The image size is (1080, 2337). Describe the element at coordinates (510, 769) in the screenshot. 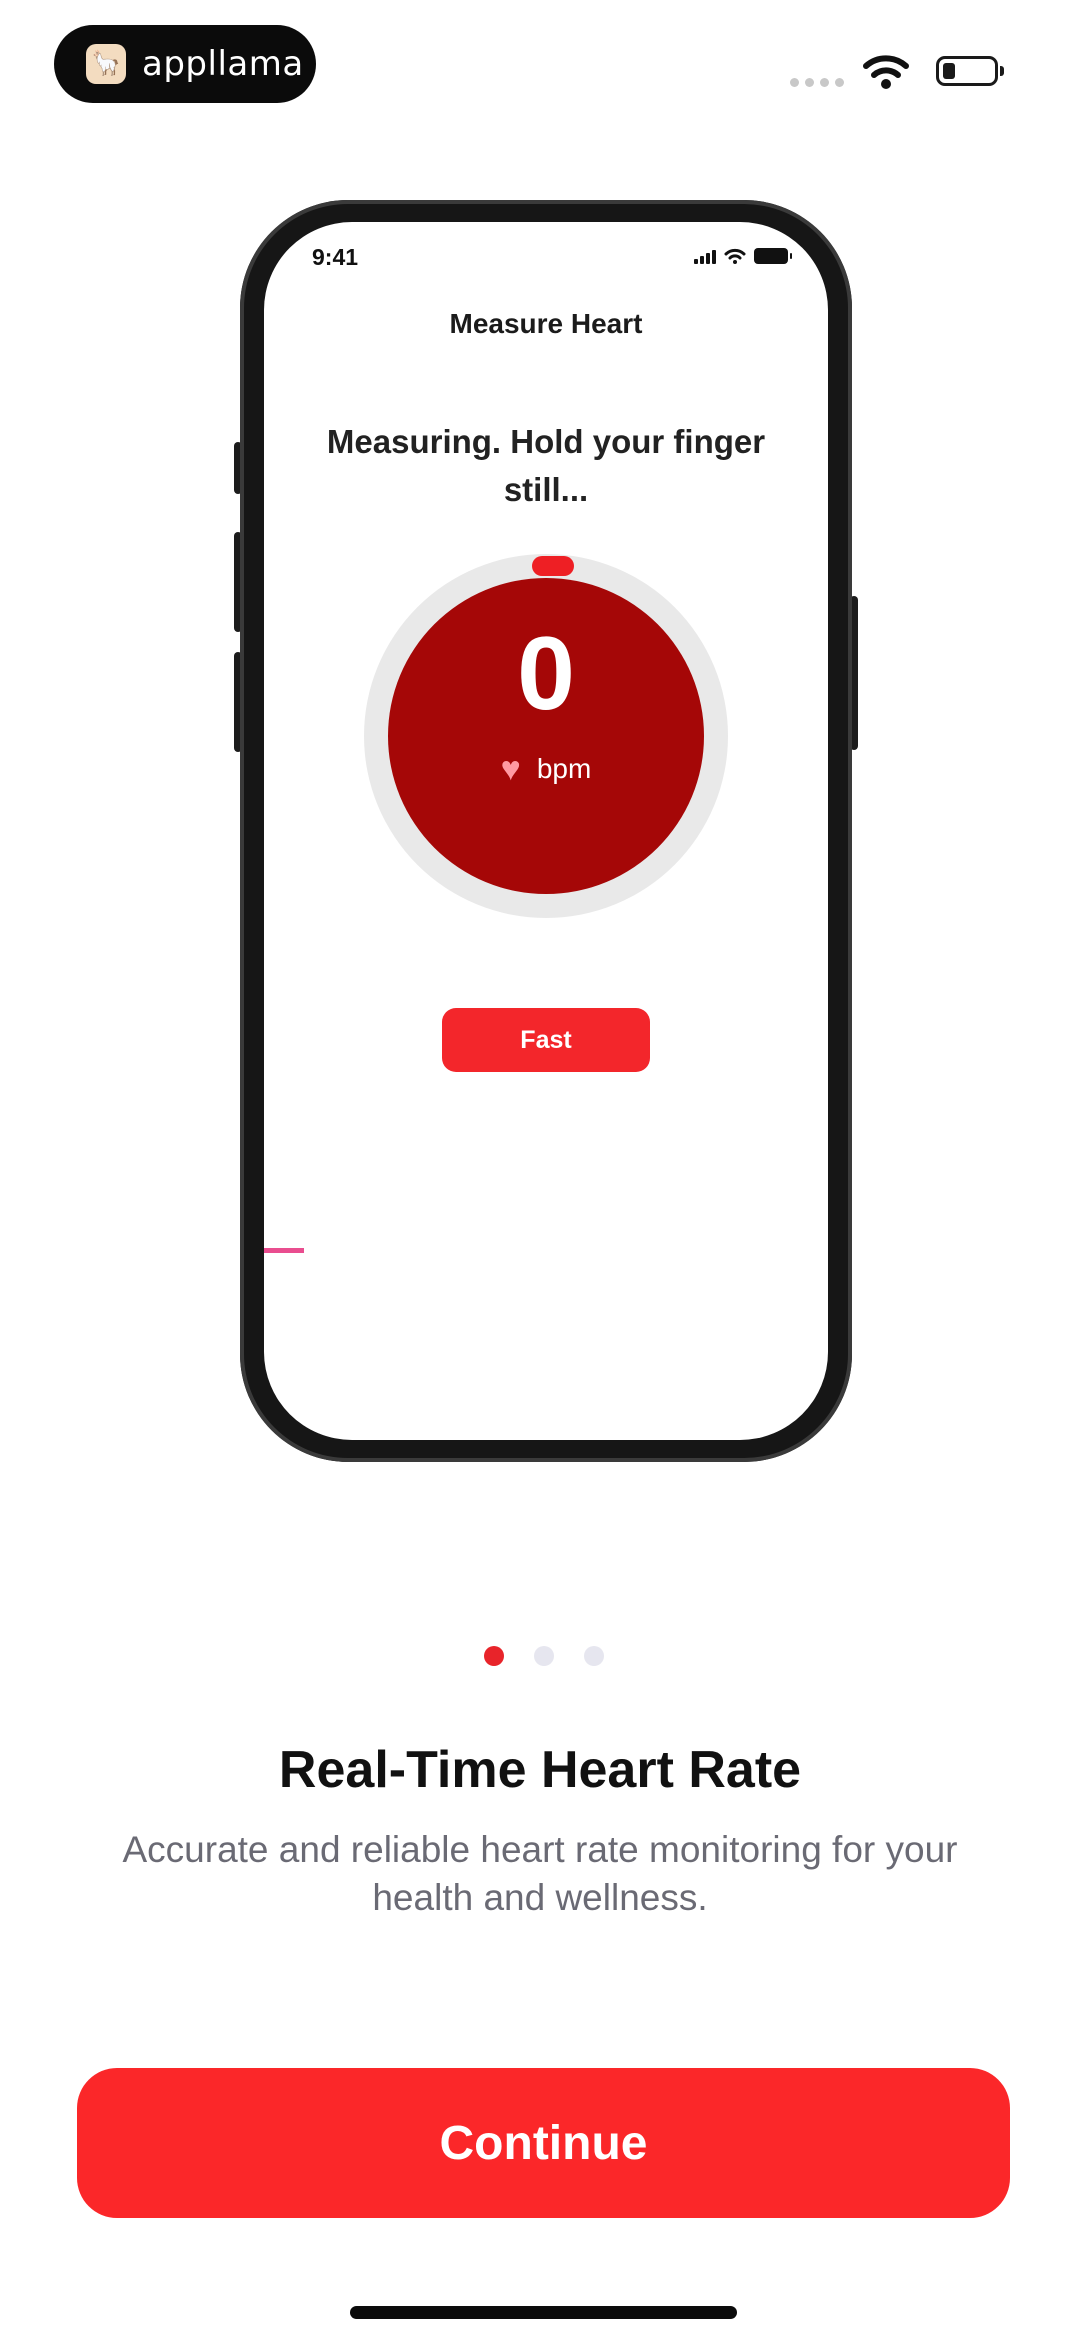

I see `heart-icon: ♥` at that location.